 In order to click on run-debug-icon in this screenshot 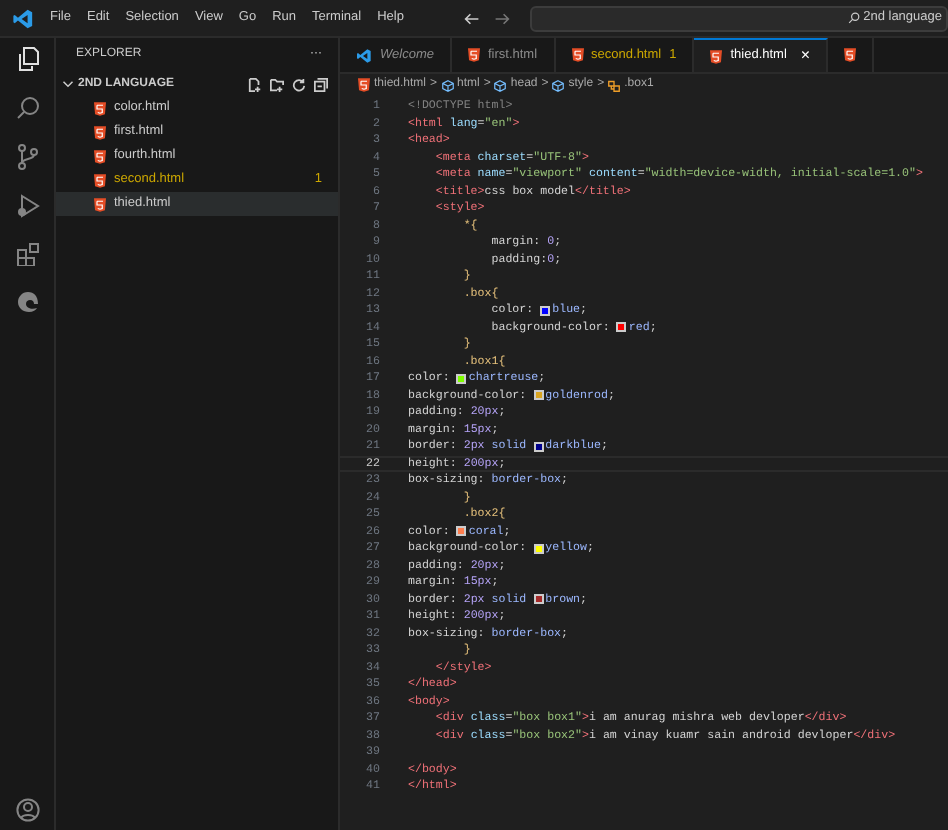, I will do `click(27, 206)`.